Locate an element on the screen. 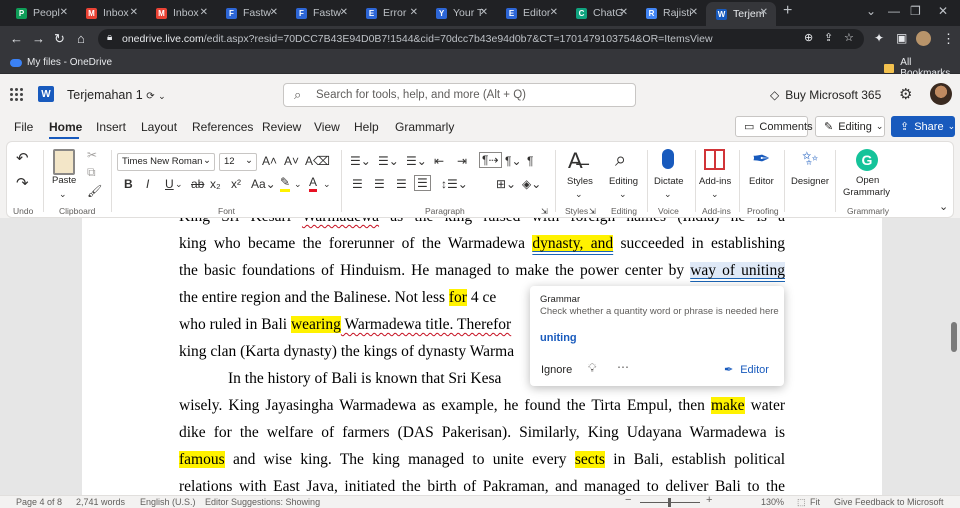 This screenshot has height=508, width=960. copy-icon: ⧉ is located at coordinates (91, 172).